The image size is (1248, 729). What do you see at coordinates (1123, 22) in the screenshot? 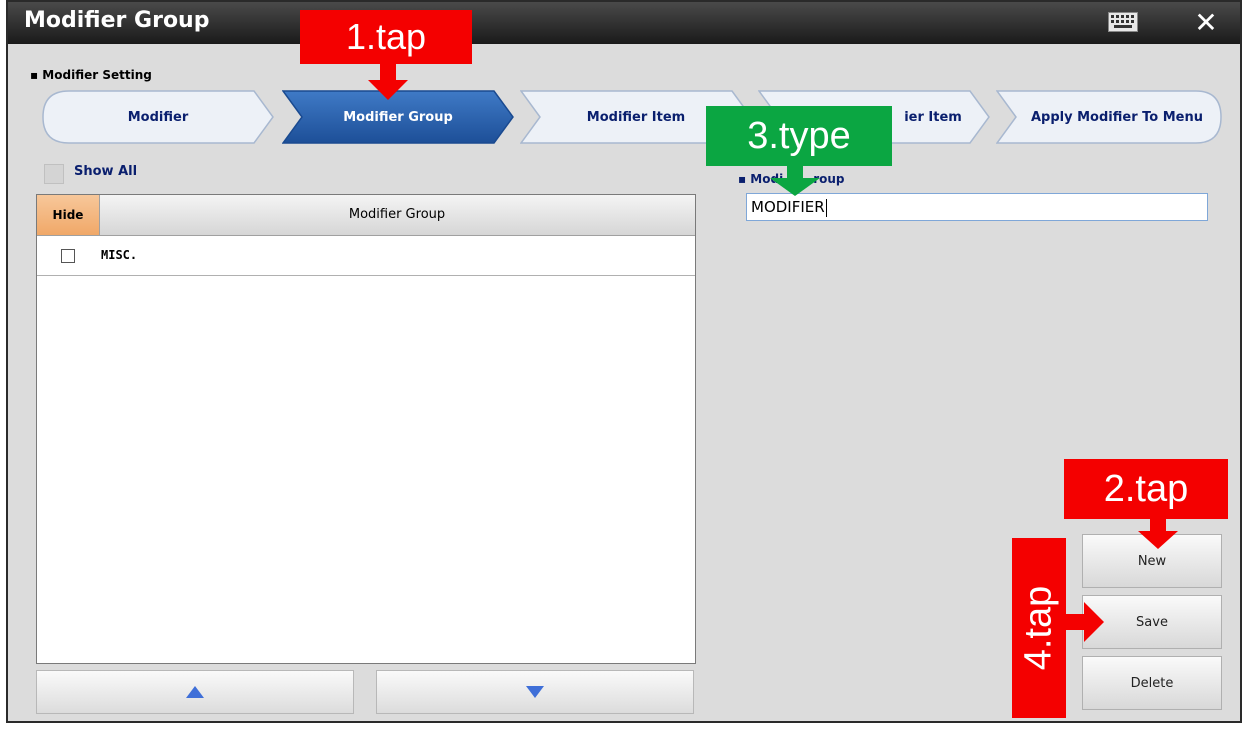
I see `keyboard-icon` at bounding box center [1123, 22].